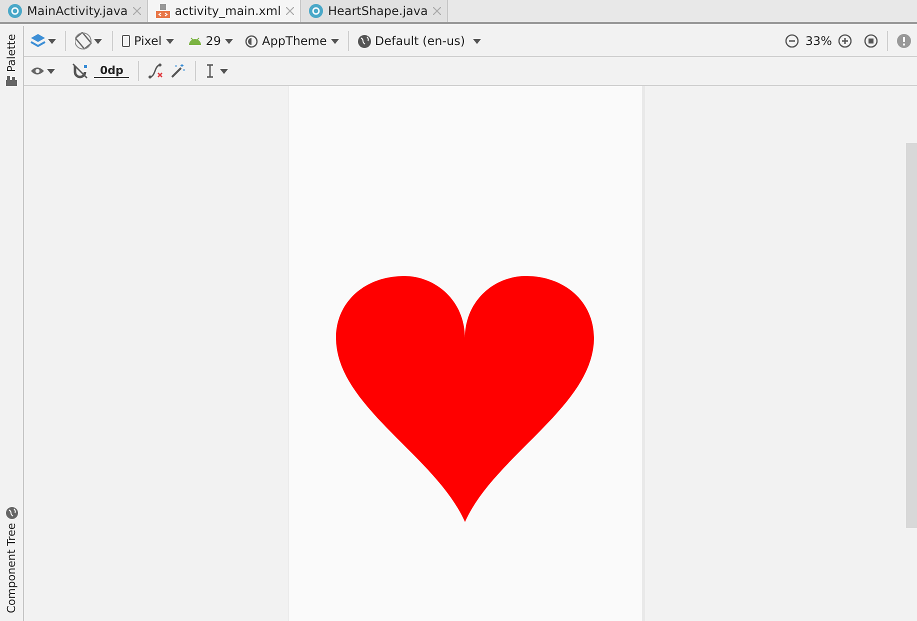 This screenshot has height=621, width=917. Describe the element at coordinates (126, 41) in the screenshot. I see `phone-icon` at that location.